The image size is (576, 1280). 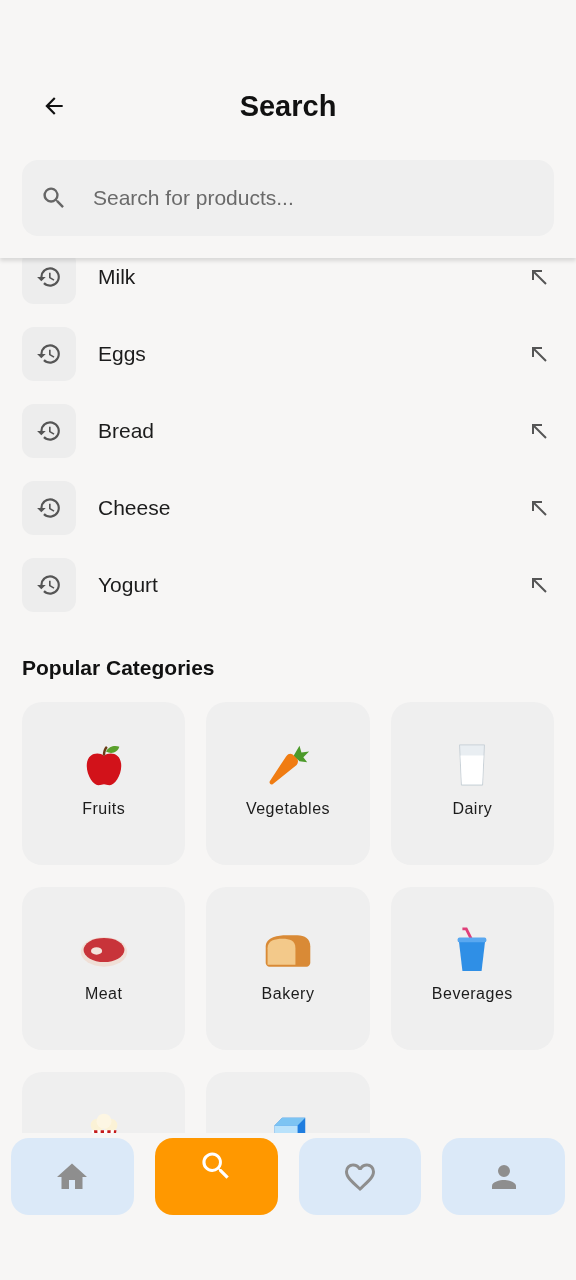 I want to click on category-card: Bakery, so click(x=288, y=968).